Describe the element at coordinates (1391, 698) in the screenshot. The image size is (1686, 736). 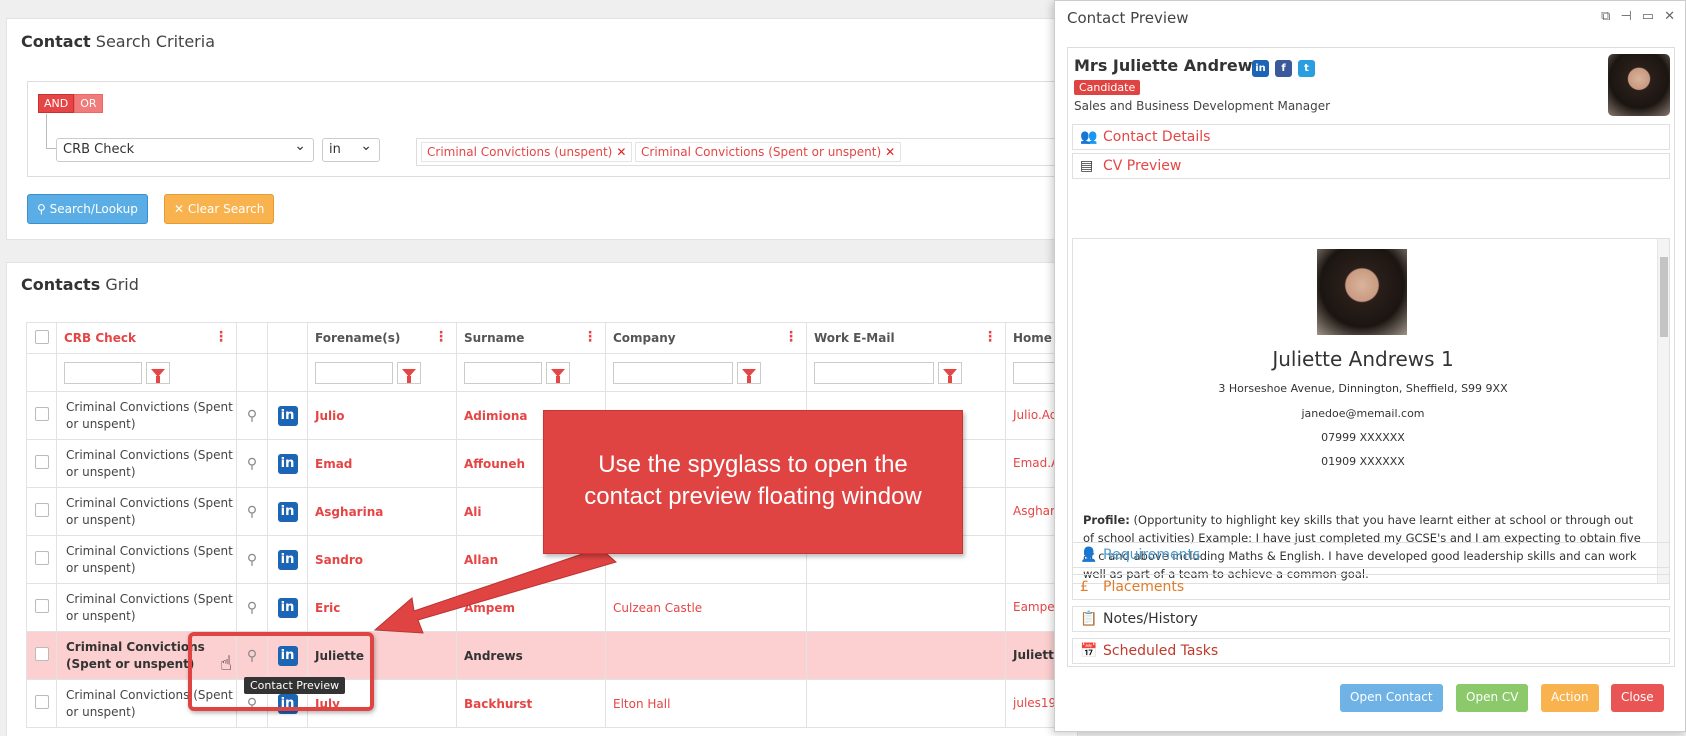
I see `open-contact-button: Open Contact` at that location.